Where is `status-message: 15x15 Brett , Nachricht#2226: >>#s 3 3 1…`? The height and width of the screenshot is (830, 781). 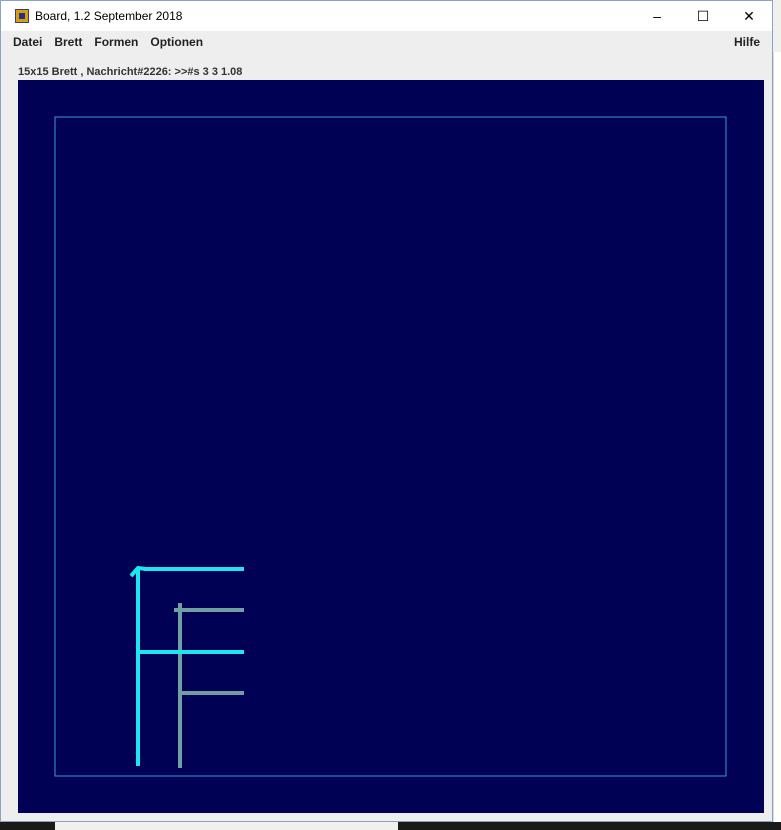
status-message: 15x15 Brett , Nachricht#2226: >>#s 3 3 1… is located at coordinates (130, 72).